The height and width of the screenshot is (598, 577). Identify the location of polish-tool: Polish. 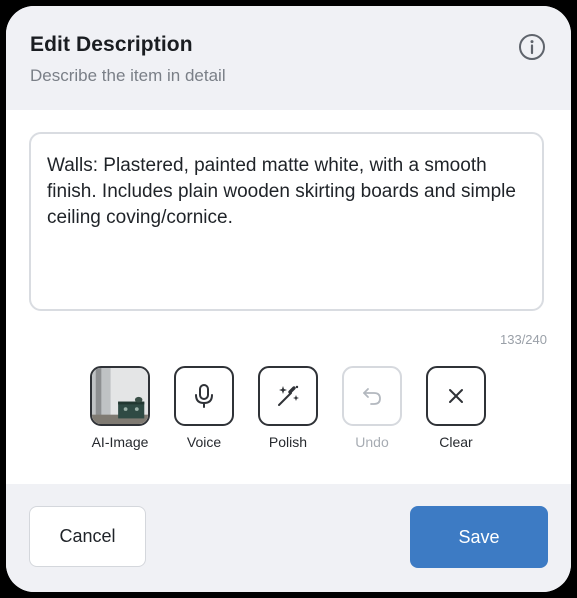
(288, 408).